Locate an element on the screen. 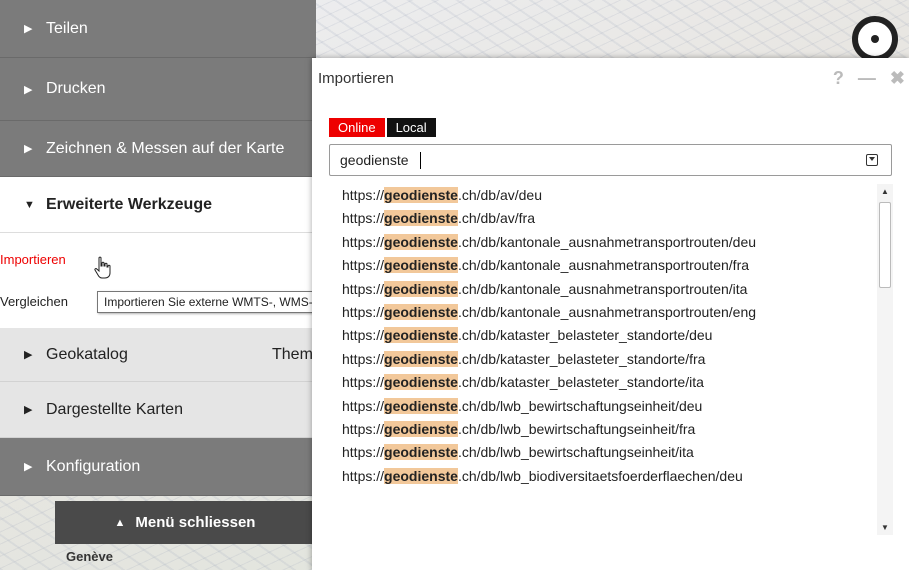 Image resolution: width=909 pixels, height=570 pixels. section-label: Dargestellte Karten is located at coordinates (114, 409).